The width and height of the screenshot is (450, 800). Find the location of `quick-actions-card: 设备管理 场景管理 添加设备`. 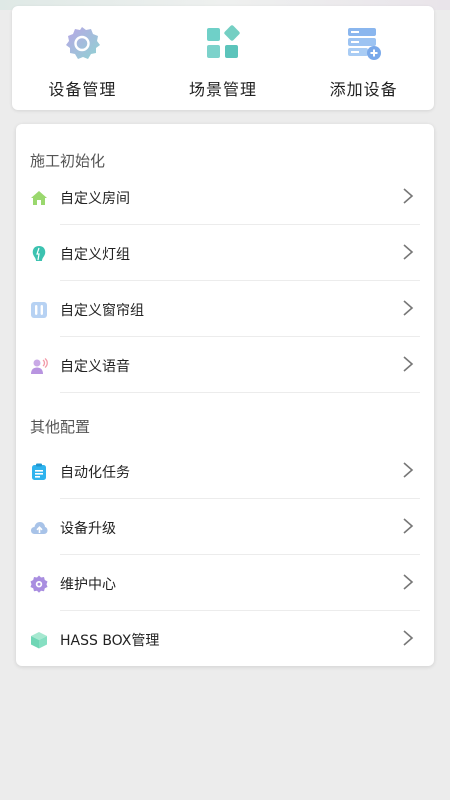

quick-actions-card: 设备管理 场景管理 添加设备 is located at coordinates (223, 58).